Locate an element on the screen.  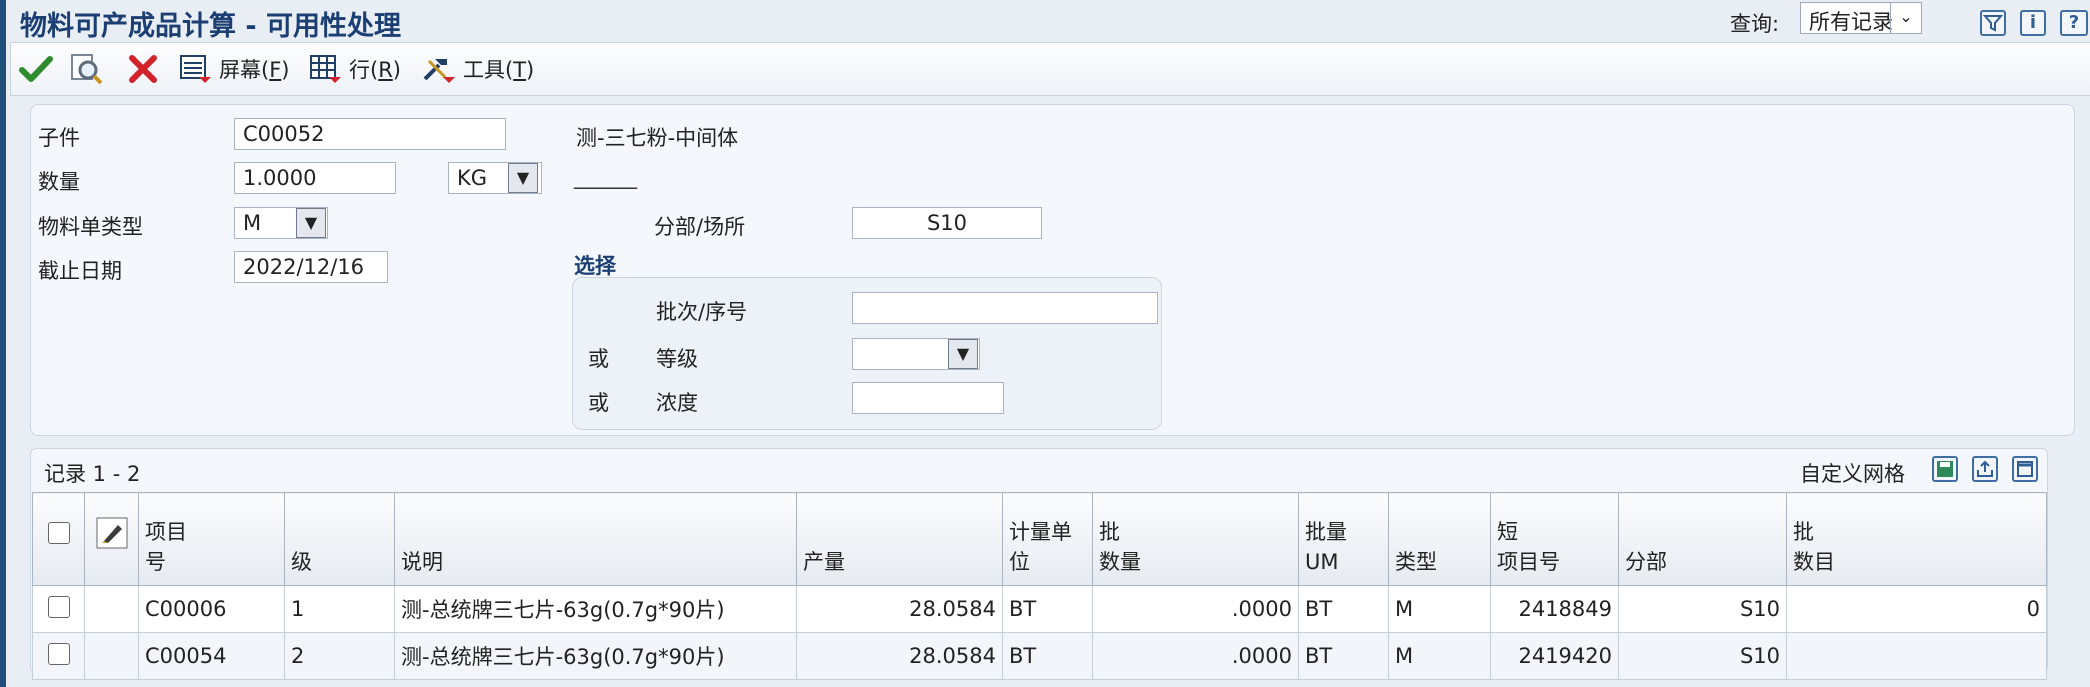
row-edit-cell is located at coordinates (111, 656).